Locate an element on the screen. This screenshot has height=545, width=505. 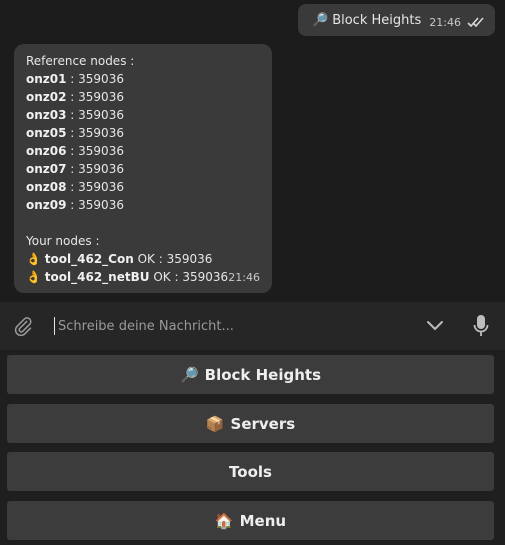
reference-node-row: onz02 : 359036 is located at coordinates (75, 97).